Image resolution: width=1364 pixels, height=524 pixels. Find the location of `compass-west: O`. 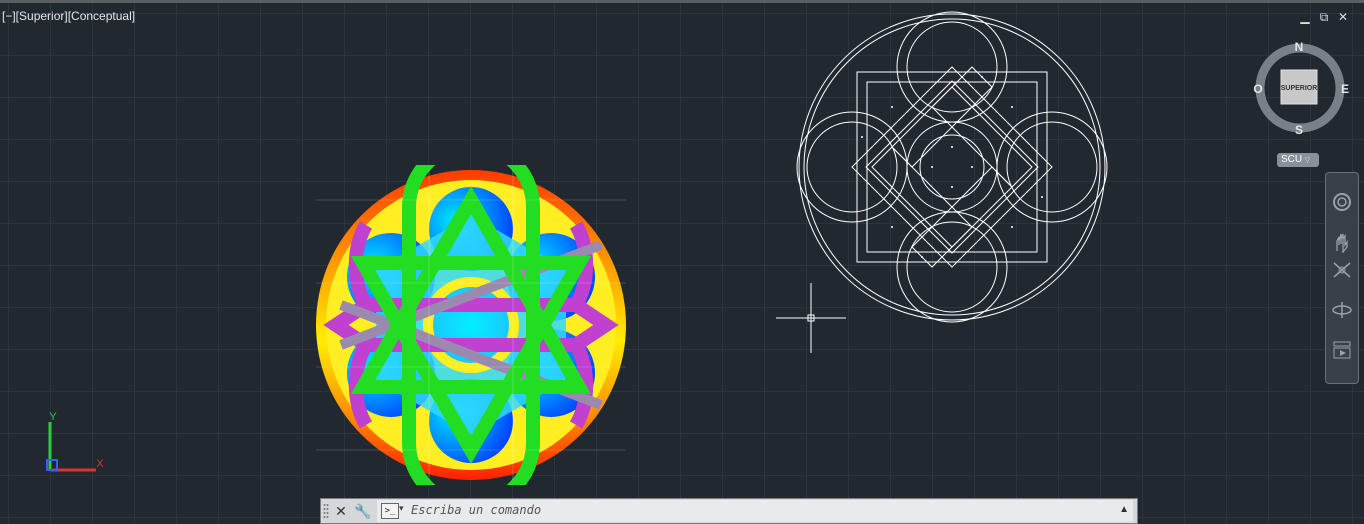

compass-west: O is located at coordinates (1257, 89).